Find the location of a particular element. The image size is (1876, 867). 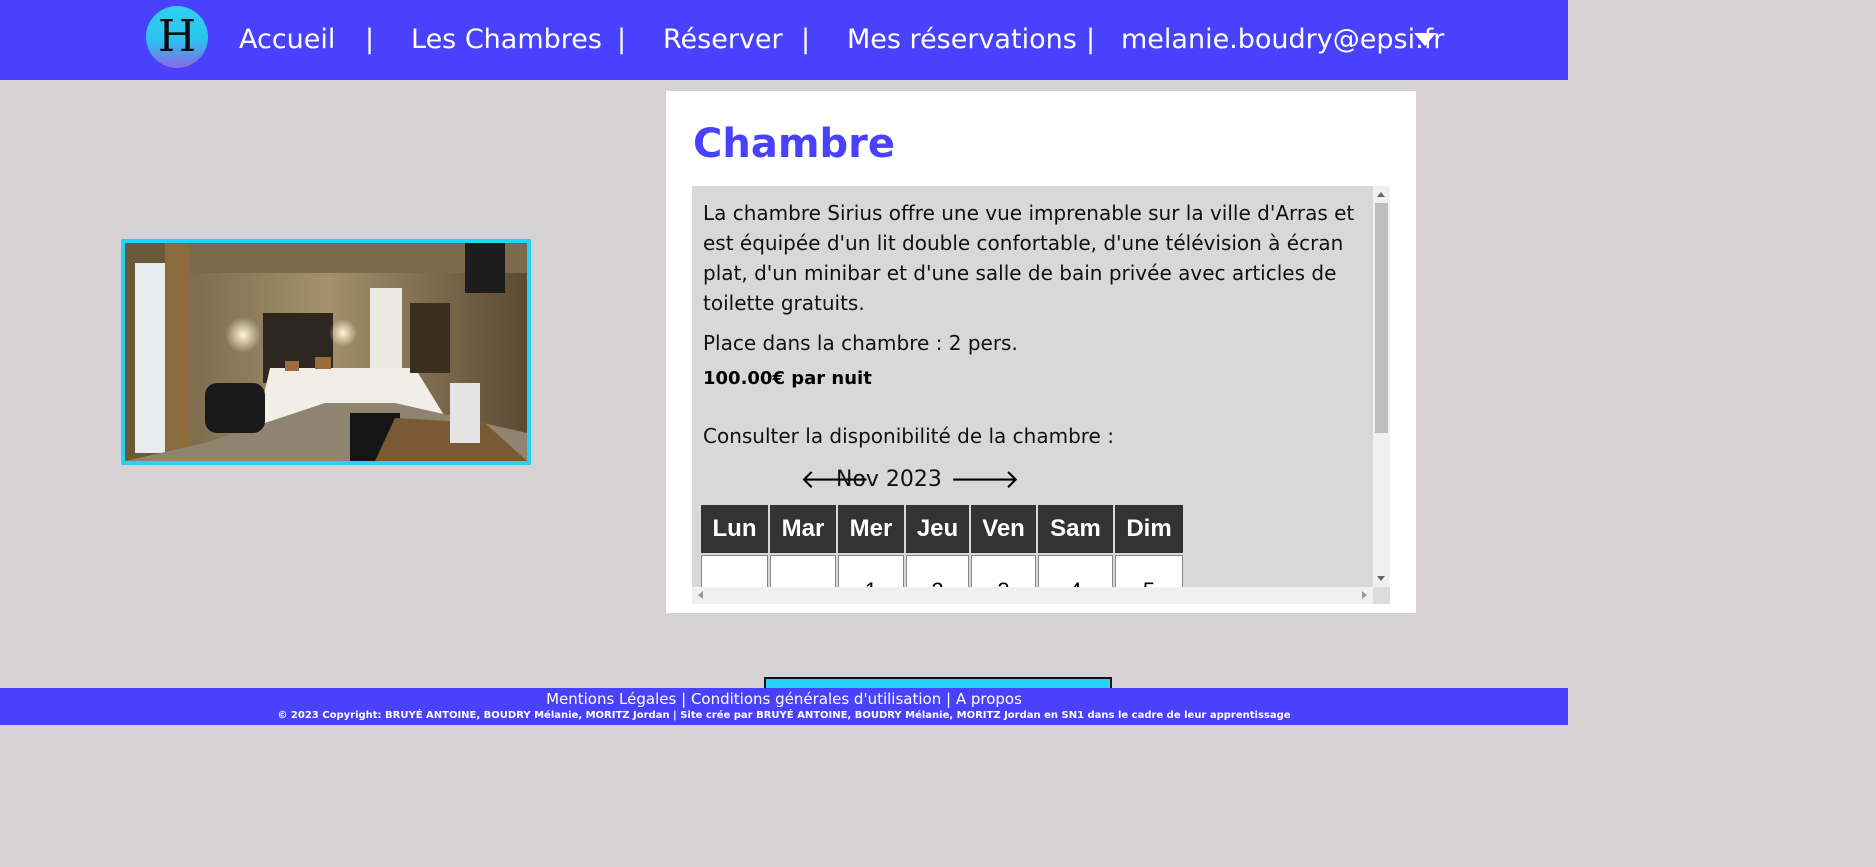

calendar-header-row: Lun Mar Mer Jeu Ven Sam Dim is located at coordinates (942, 529).